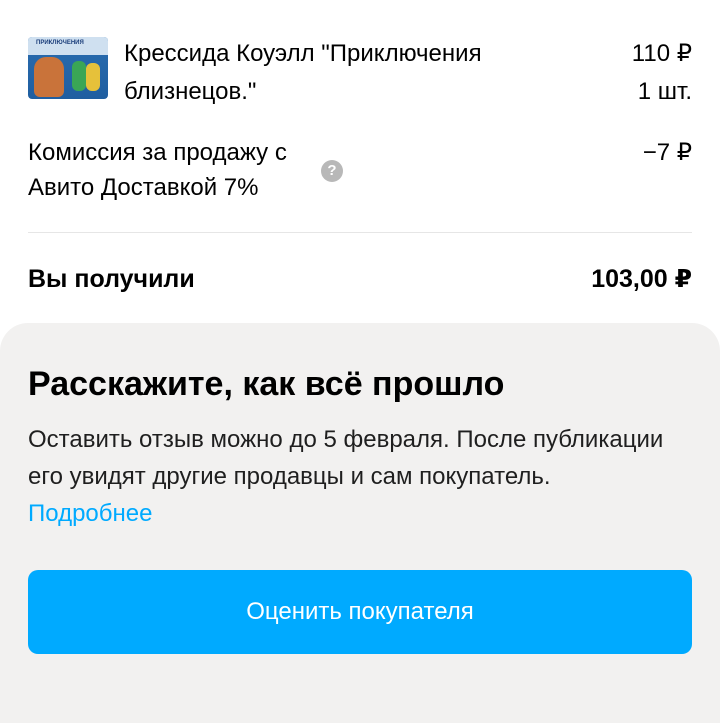  What do you see at coordinates (667, 152) in the screenshot?
I see `commission-amount: −7 ₽` at bounding box center [667, 152].